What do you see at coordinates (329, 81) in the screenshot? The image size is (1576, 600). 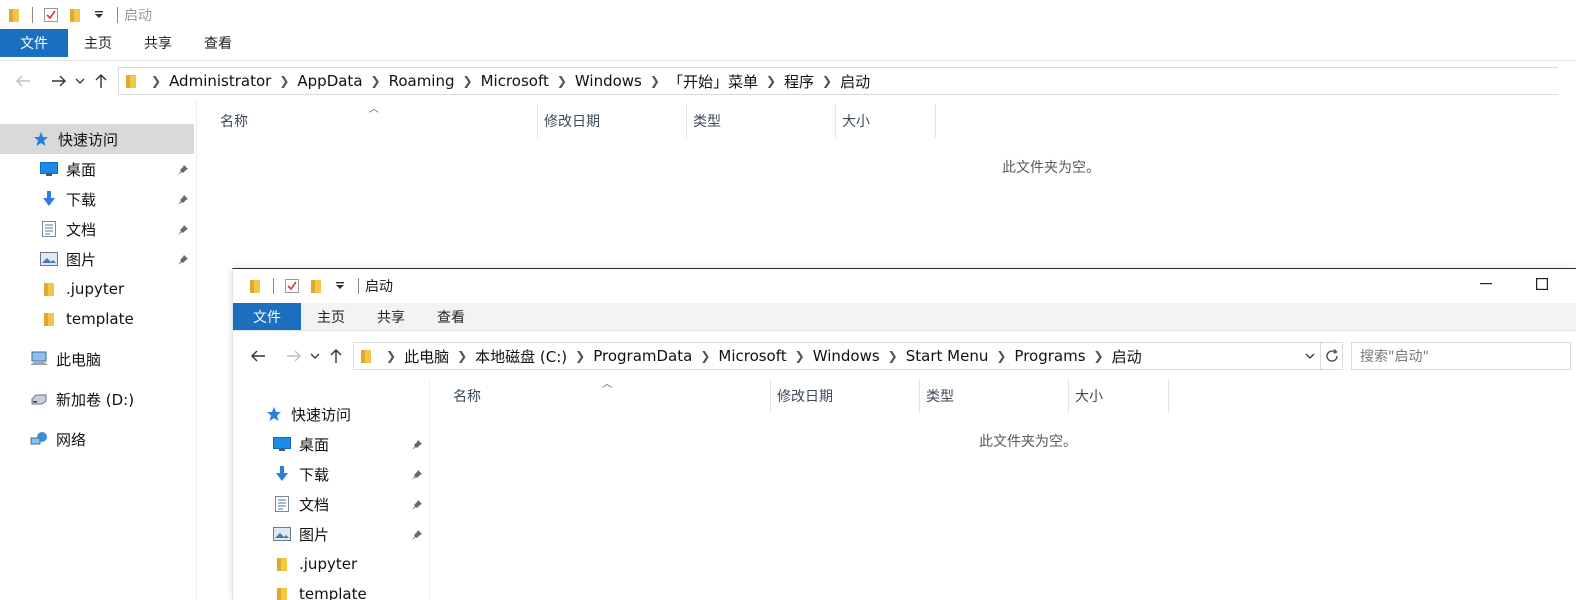 I see `breadcrumb-item: AppData` at bounding box center [329, 81].